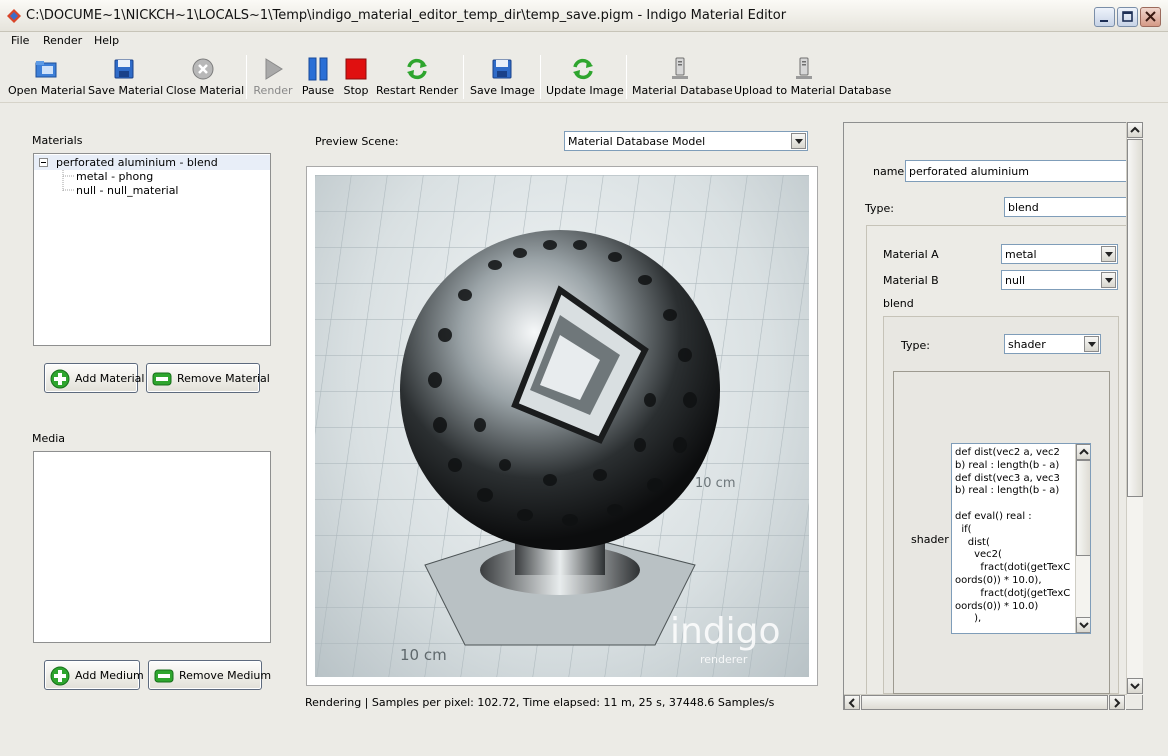 This screenshot has height=756, width=1168. What do you see at coordinates (804, 68) in the screenshot?
I see `server-icon` at bounding box center [804, 68].